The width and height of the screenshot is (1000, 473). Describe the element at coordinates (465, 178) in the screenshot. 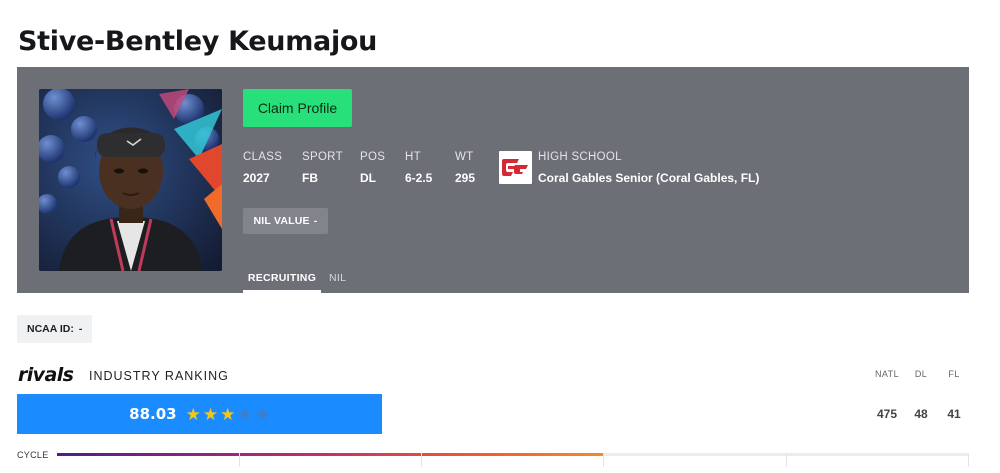

I see `stat-value: 295` at that location.